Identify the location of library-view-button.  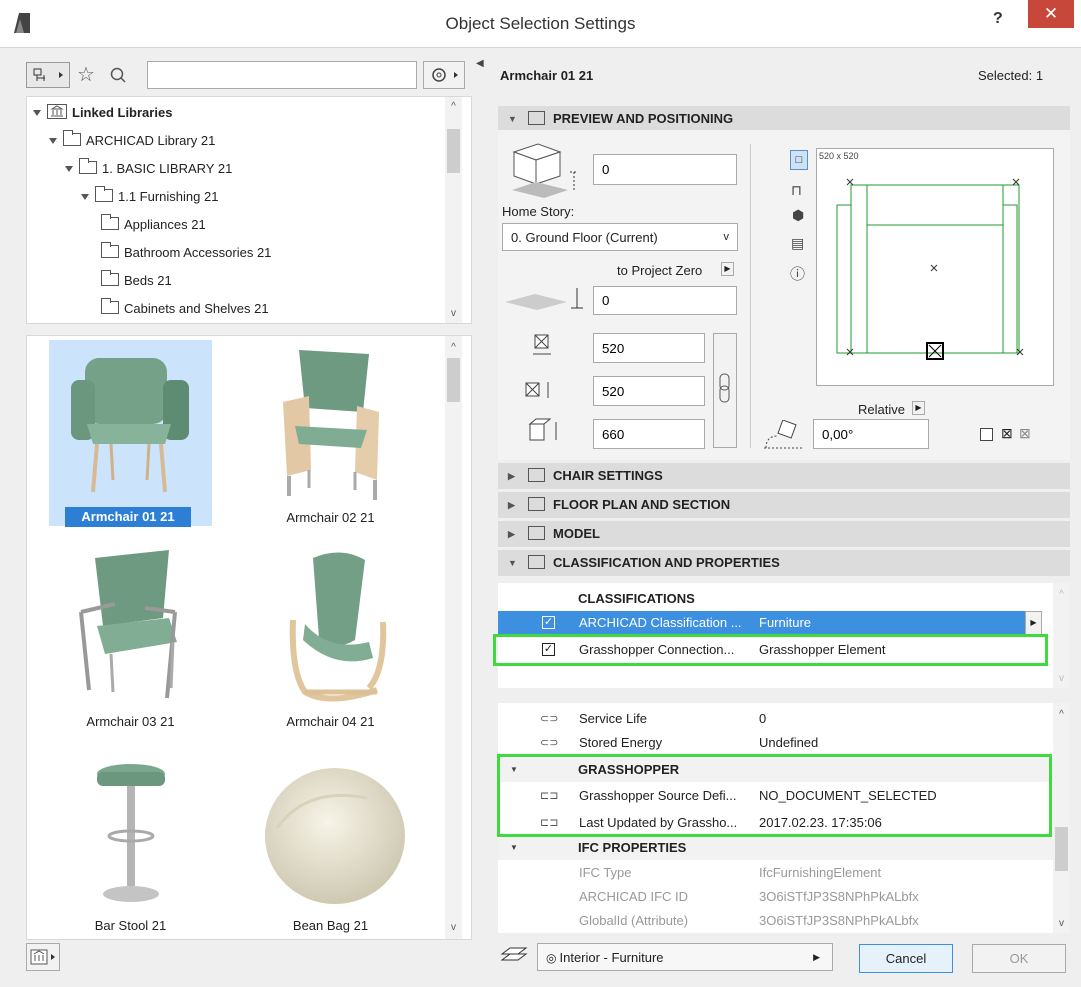
(48, 75).